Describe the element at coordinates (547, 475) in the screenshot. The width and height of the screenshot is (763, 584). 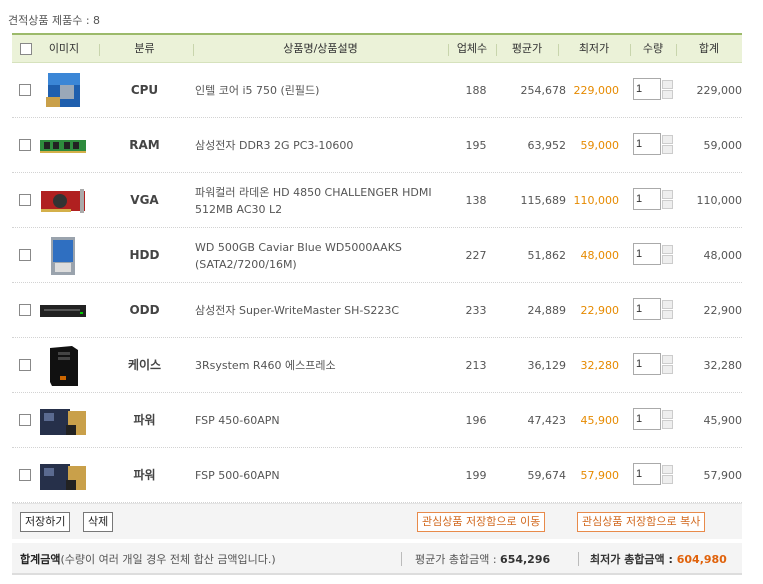
I see `row-avg-price: 59,674` at that location.